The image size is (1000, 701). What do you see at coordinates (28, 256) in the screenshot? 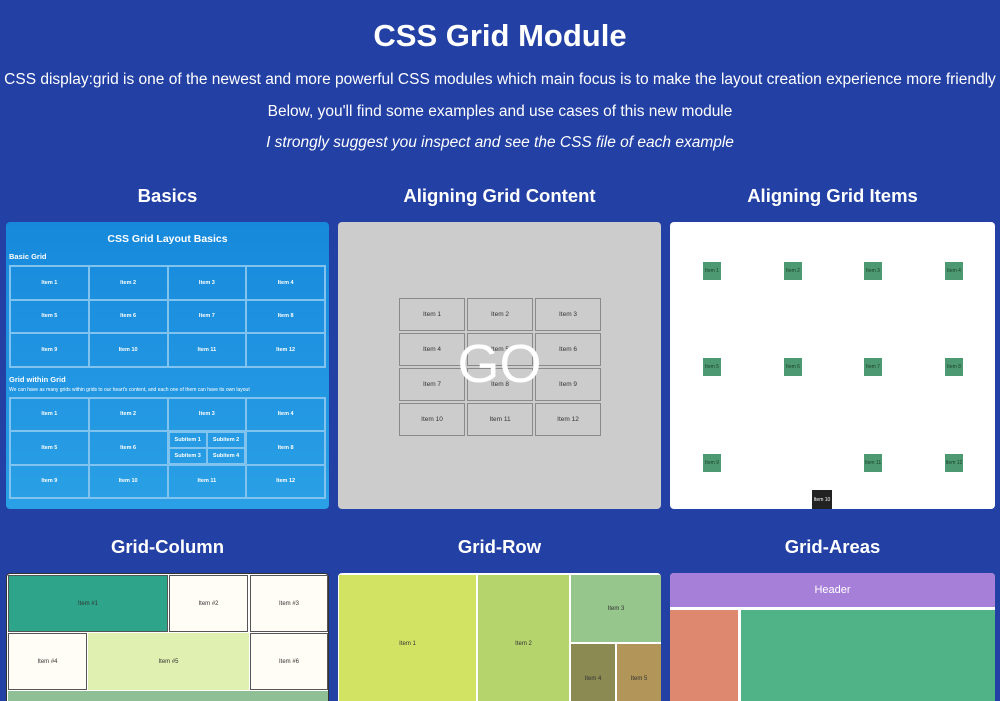
I see `basic-grid-heading: Basic Grid` at bounding box center [28, 256].